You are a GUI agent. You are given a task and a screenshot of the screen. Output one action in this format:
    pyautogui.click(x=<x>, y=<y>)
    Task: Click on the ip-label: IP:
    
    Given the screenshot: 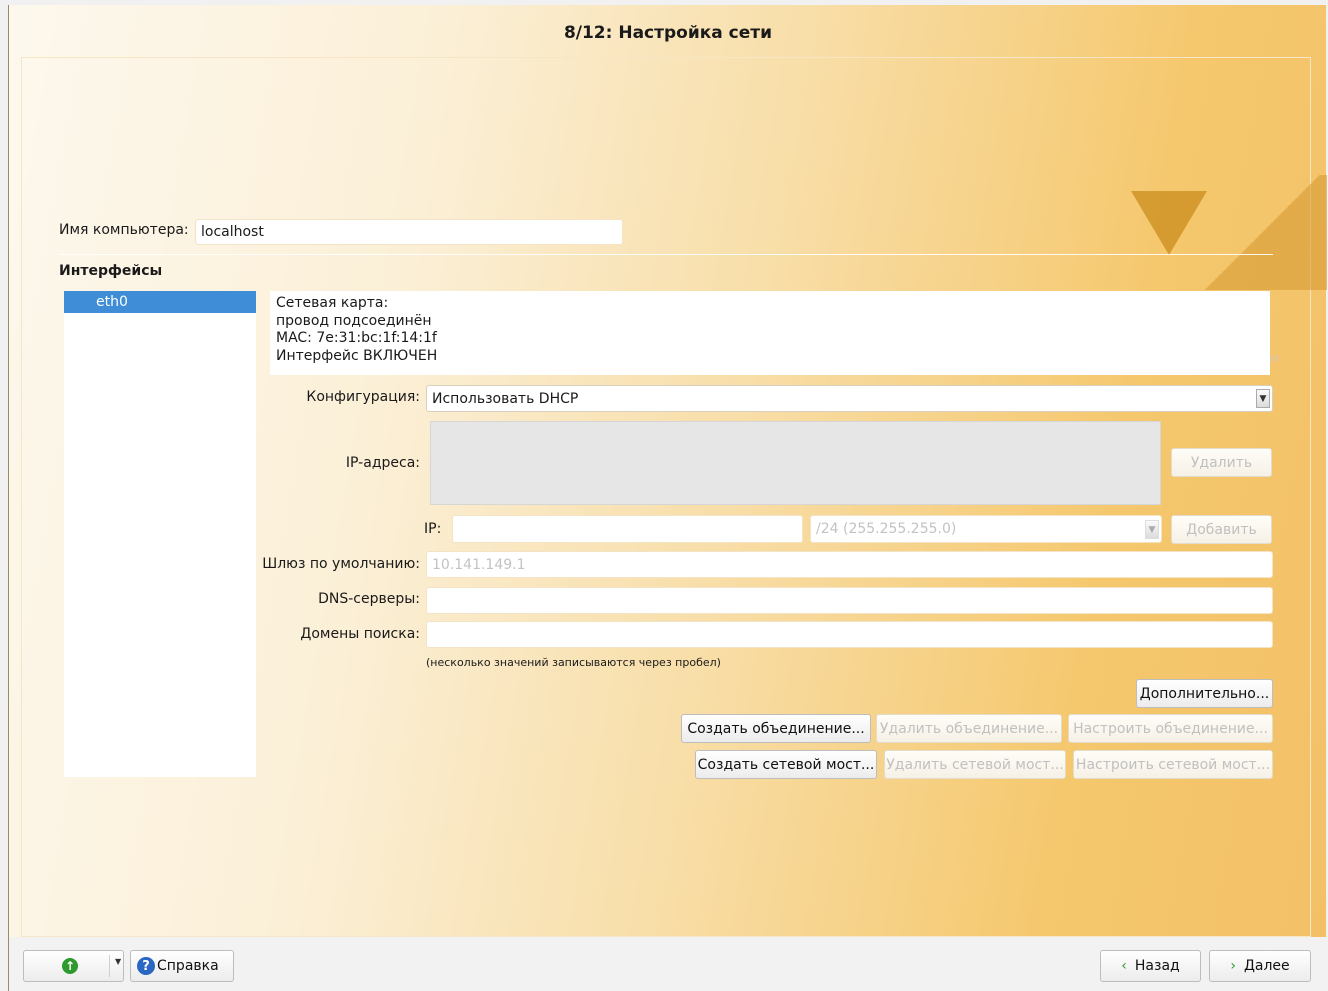 What is the action you would take?
    pyautogui.click(x=433, y=529)
    